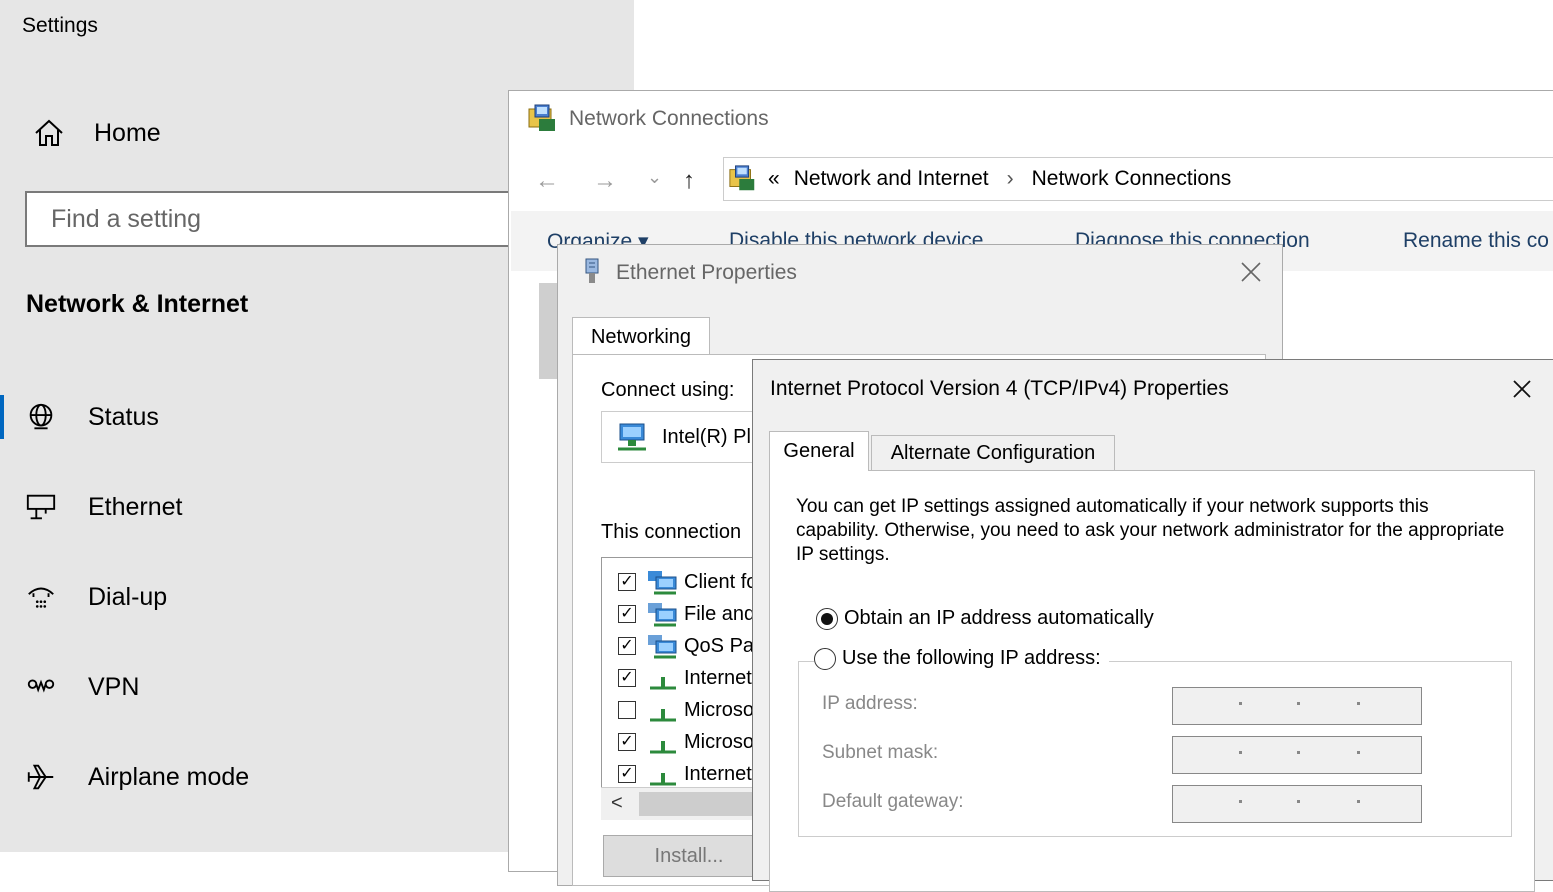  I want to click on subnet-mask-field, so click(1297, 755).